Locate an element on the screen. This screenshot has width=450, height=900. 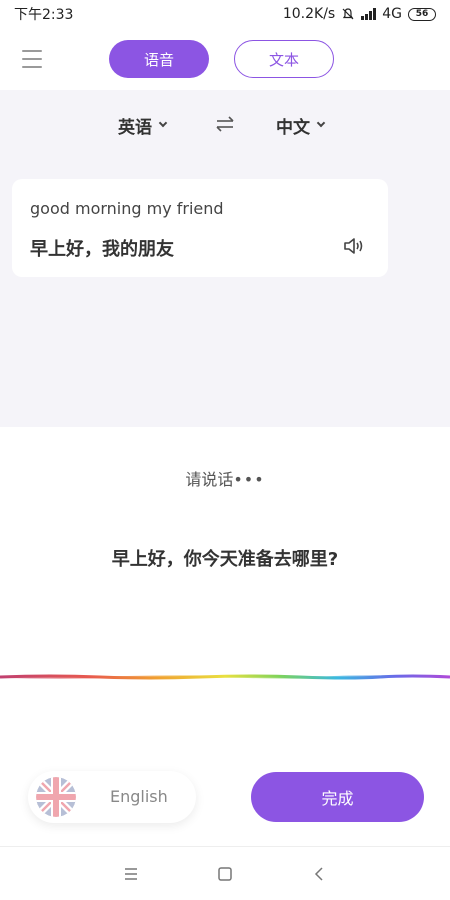
system-nav-bar is located at coordinates (225, 873).